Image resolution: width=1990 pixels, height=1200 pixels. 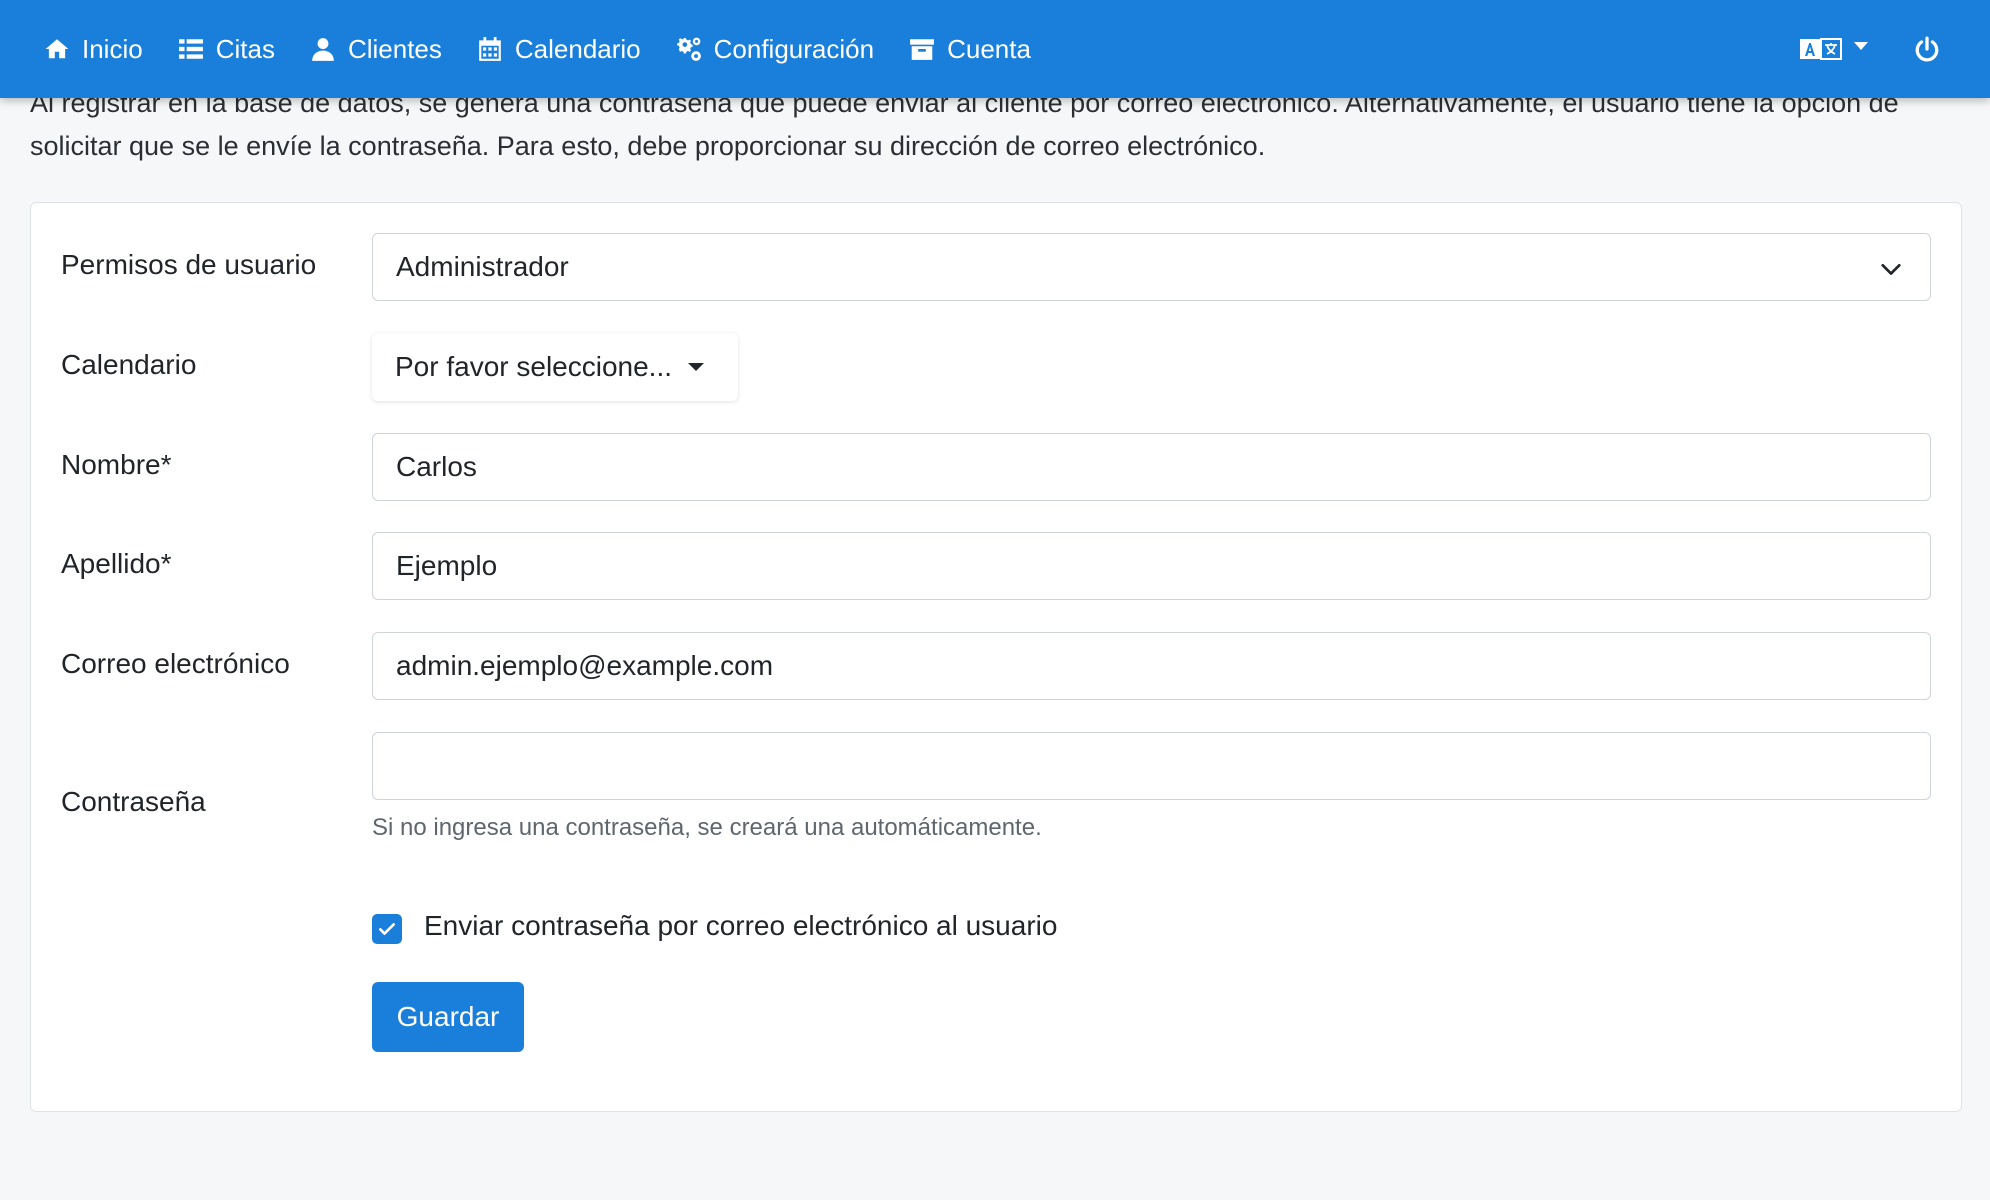 I want to click on email-value: admin.ejemplo@example.com, so click(x=585, y=665).